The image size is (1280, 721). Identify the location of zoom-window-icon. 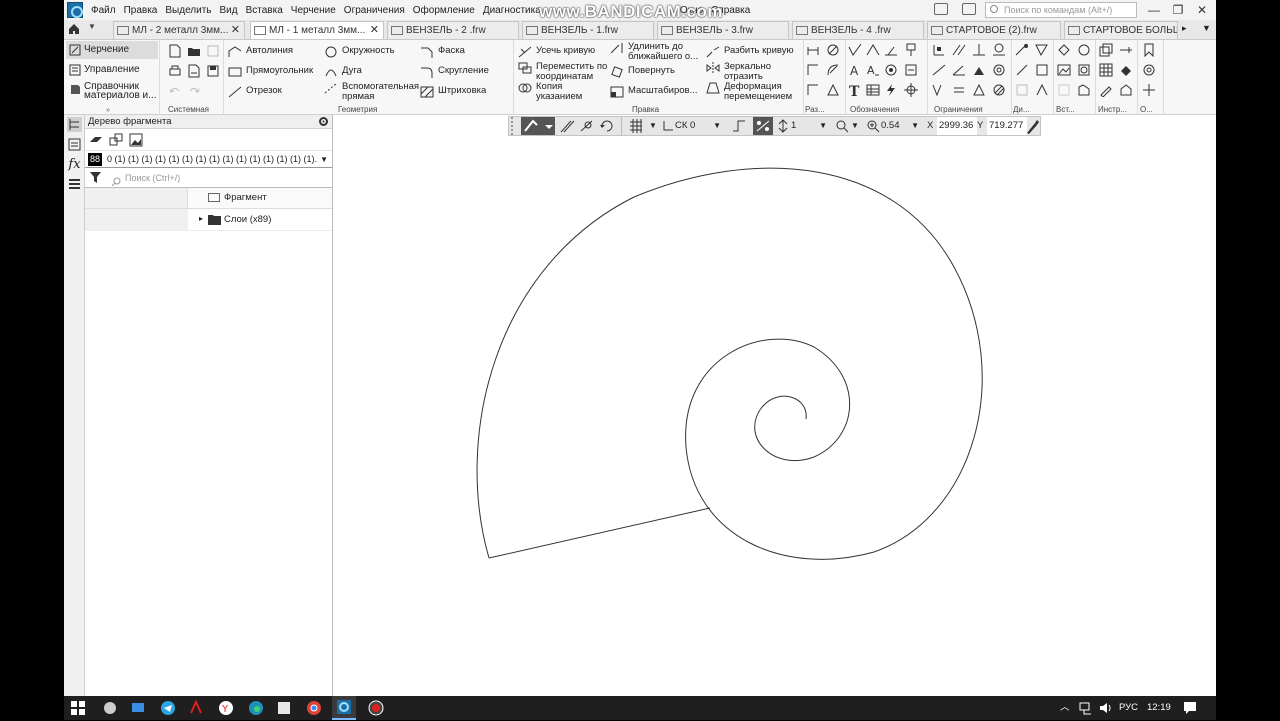
(842, 126).